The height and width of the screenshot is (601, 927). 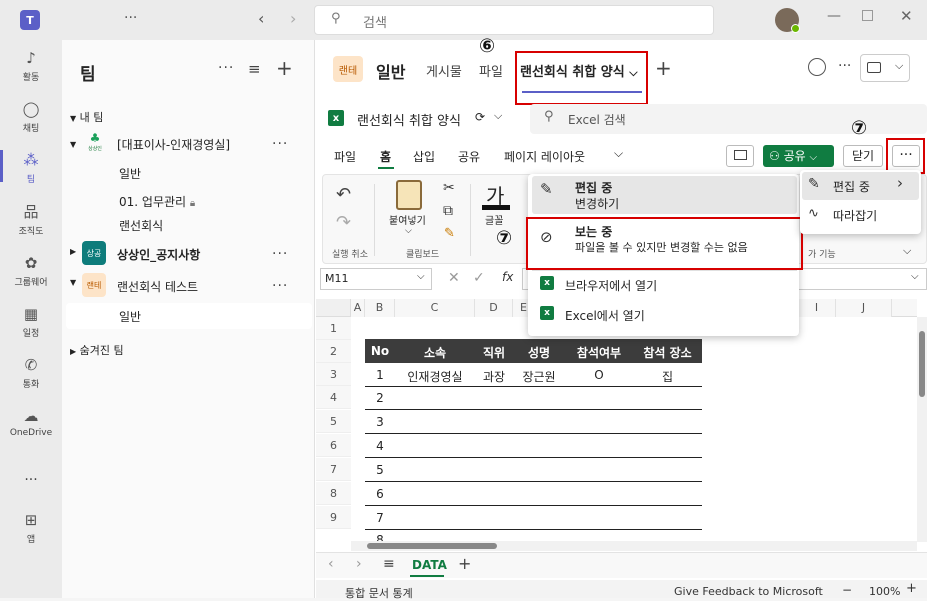 I want to click on rail-calendar: ▦ 일정, so click(x=31, y=321).